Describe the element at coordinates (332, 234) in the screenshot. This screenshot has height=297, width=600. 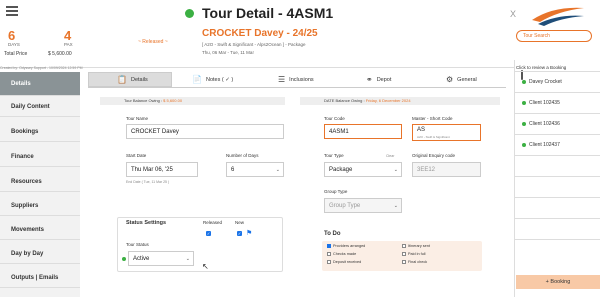
I see `todo-title: To Do` at that location.